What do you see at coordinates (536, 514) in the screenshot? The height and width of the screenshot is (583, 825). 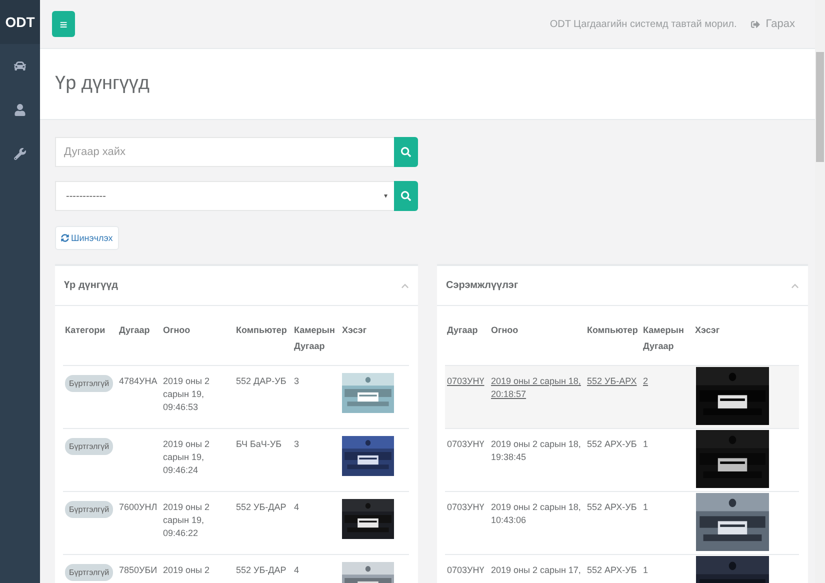 I see `table-cell-text: 2019 оны 2 сарын 18, 10:43:06` at bounding box center [536, 514].